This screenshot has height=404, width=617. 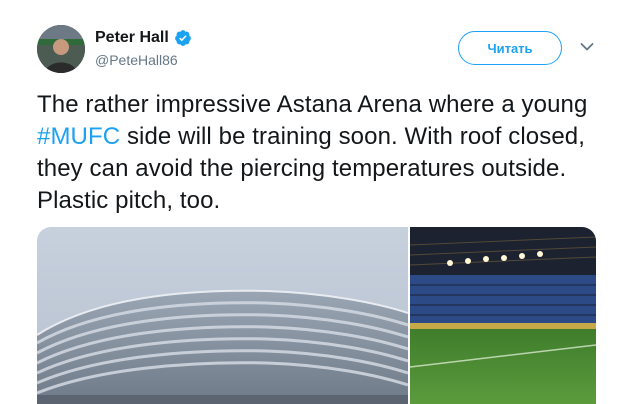 I want to click on avatar, so click(x=61, y=49).